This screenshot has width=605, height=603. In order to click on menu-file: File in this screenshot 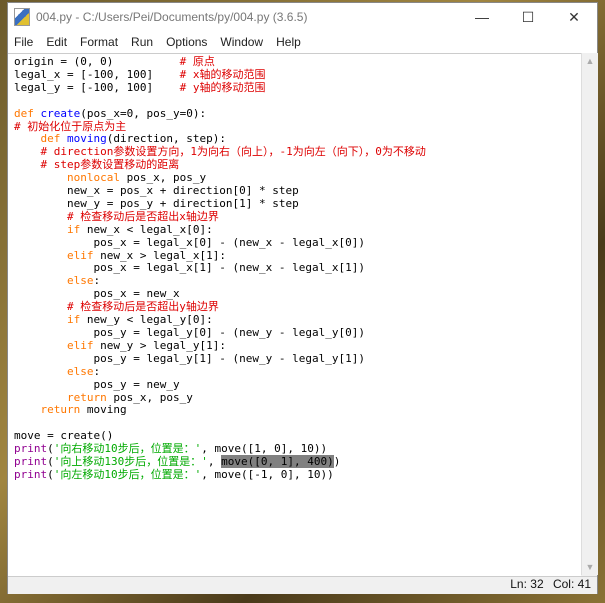, I will do `click(24, 42)`.